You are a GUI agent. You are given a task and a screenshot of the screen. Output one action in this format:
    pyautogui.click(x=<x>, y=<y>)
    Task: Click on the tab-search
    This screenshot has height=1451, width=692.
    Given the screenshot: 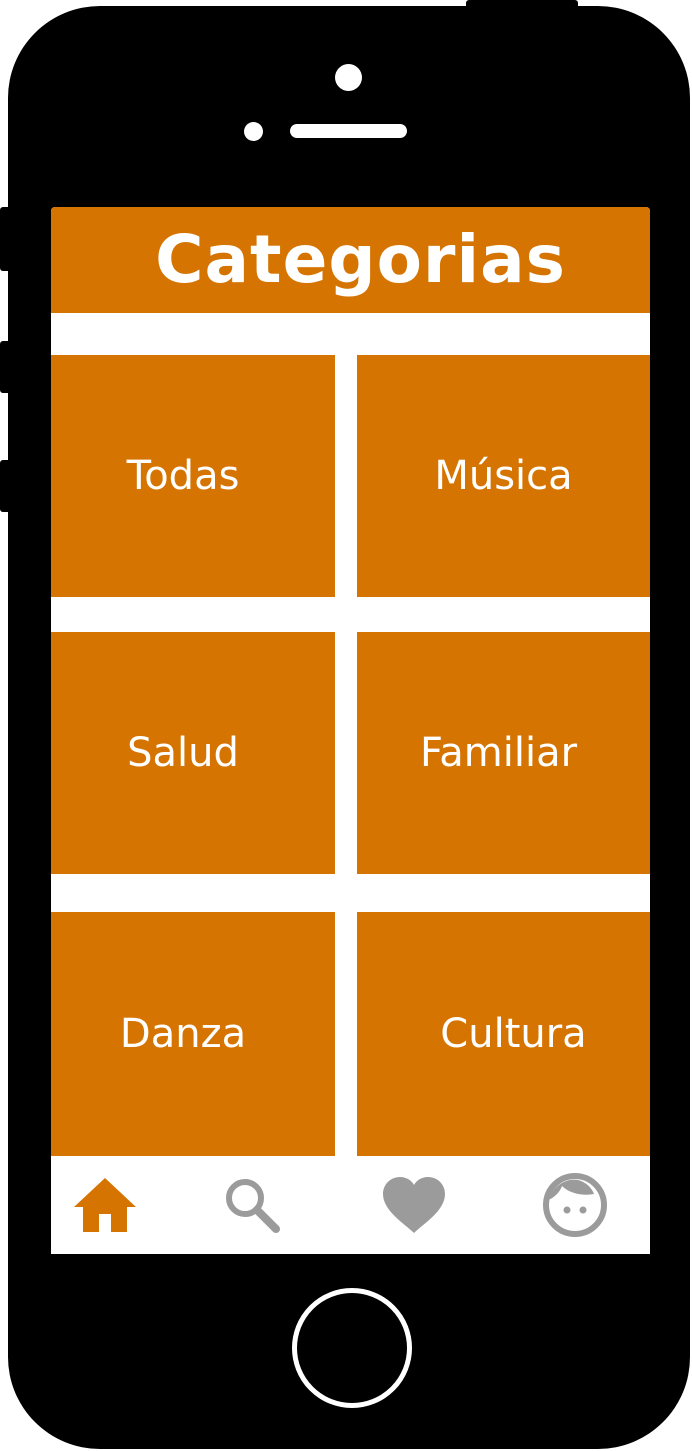 What is the action you would take?
    pyautogui.click(x=252, y=1205)
    